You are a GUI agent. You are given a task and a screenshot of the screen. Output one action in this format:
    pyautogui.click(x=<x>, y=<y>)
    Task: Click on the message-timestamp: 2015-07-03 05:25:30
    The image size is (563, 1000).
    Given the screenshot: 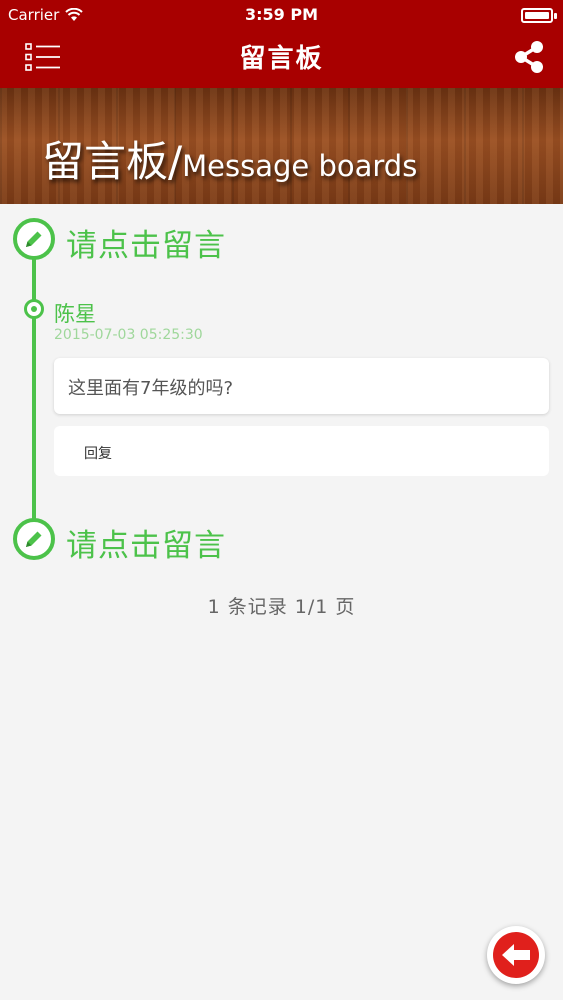 What is the action you would take?
    pyautogui.click(x=128, y=335)
    